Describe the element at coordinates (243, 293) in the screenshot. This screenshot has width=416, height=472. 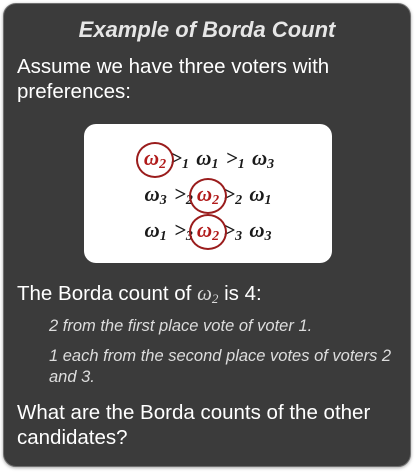
I see `statement-suffix: is 4:` at that location.